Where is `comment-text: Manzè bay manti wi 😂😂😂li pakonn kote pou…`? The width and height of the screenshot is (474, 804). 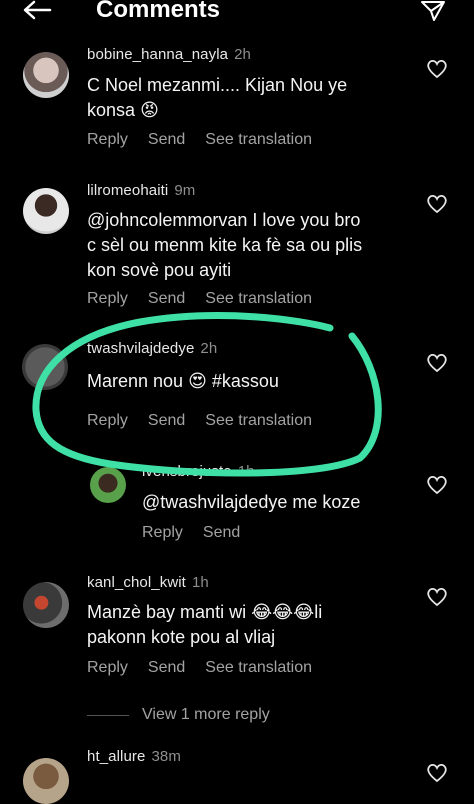 comment-text: Manzè bay manti wi 😂😂😂li pakonn kote pou… is located at coordinates (205, 624).